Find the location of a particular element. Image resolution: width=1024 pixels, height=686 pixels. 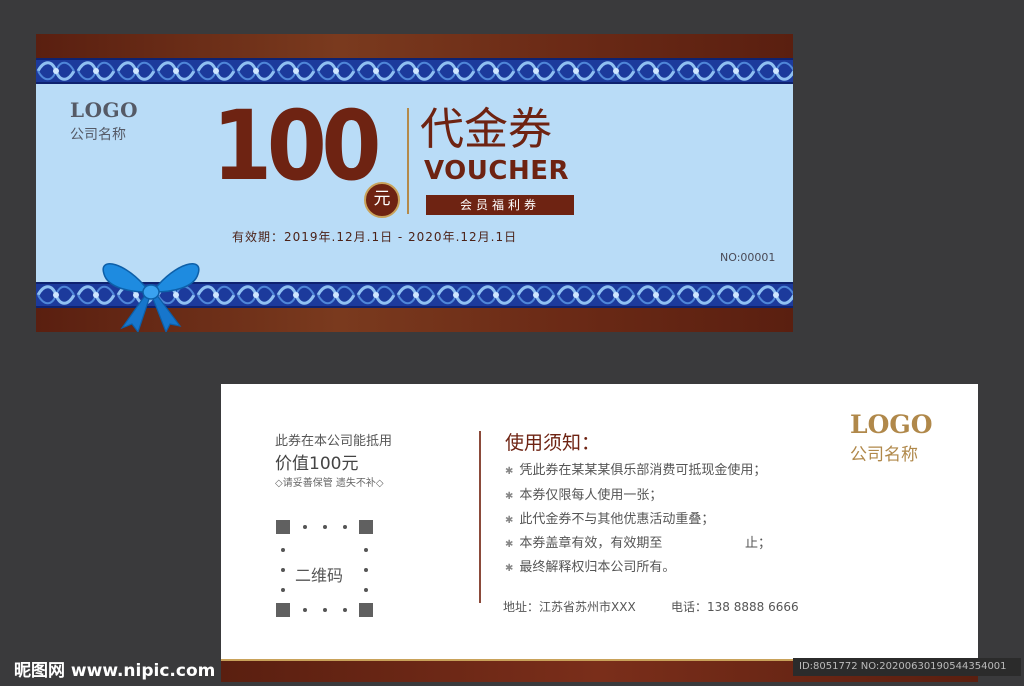

rule-item: ✱ 凭此券在某某某俱乐部消费可抵现金使用； is located at coordinates (636, 470).